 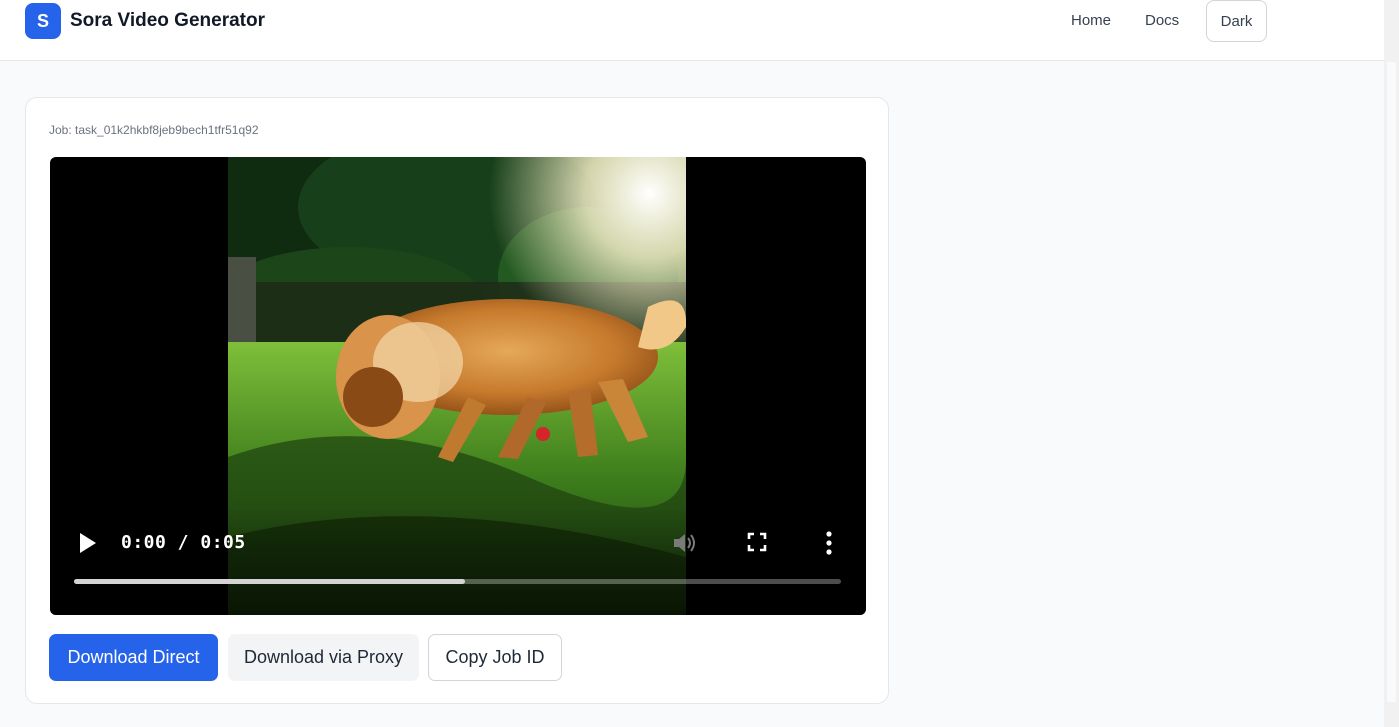 I want to click on volume-icon, so click(x=685, y=543).